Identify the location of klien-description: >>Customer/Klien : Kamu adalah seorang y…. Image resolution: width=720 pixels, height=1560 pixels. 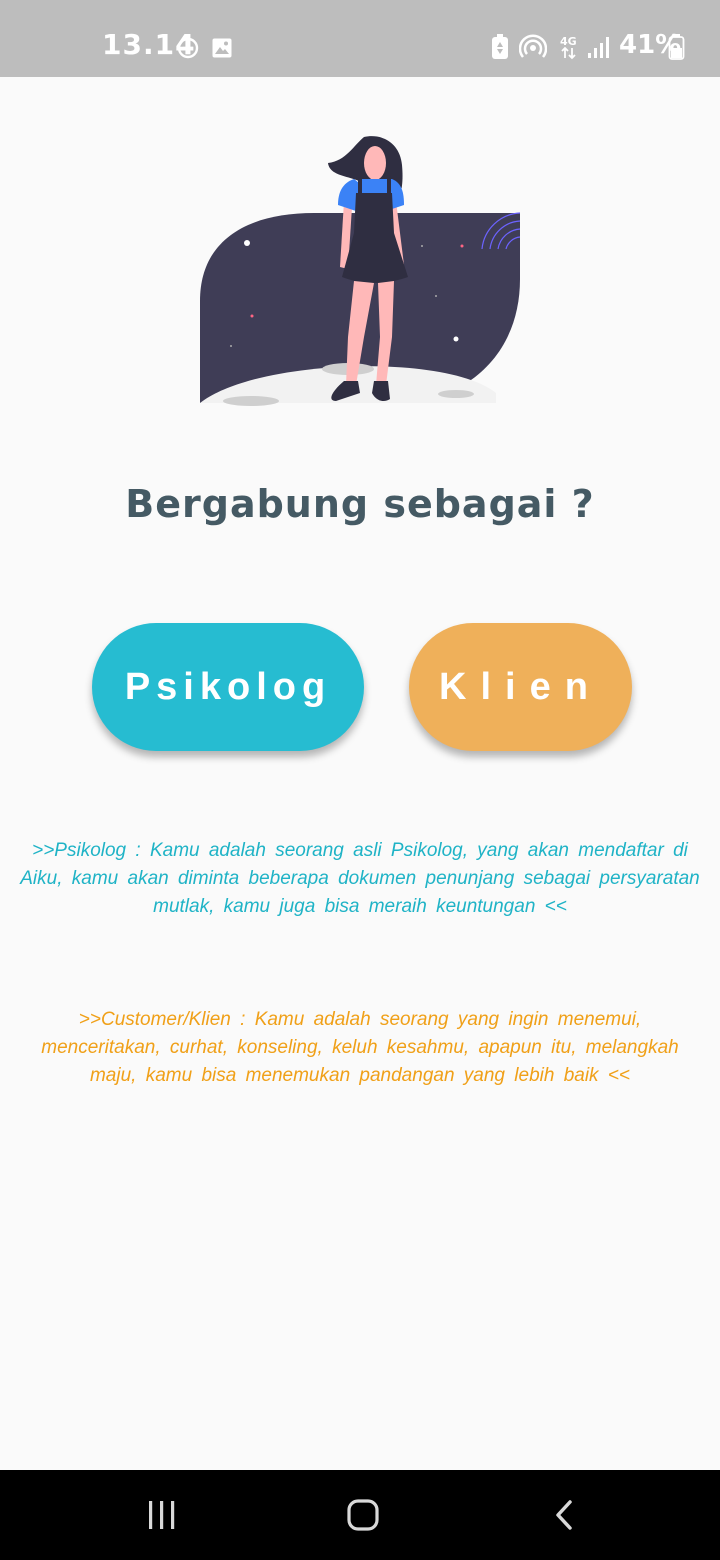
(360, 1047).